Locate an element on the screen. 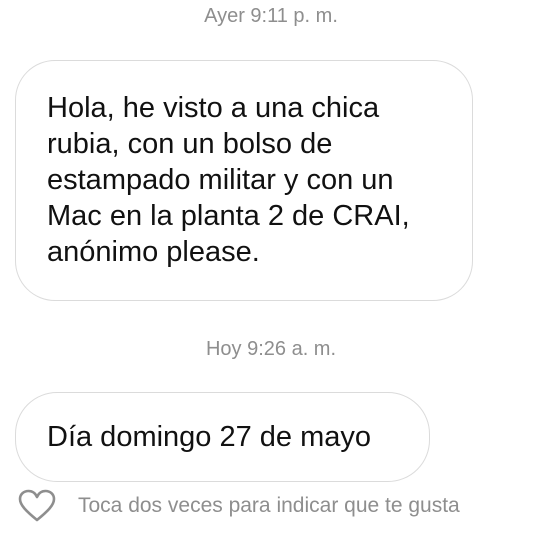 The height and width of the screenshot is (542, 542). message-text: Día domingo 27 de mayo is located at coordinates (209, 437).